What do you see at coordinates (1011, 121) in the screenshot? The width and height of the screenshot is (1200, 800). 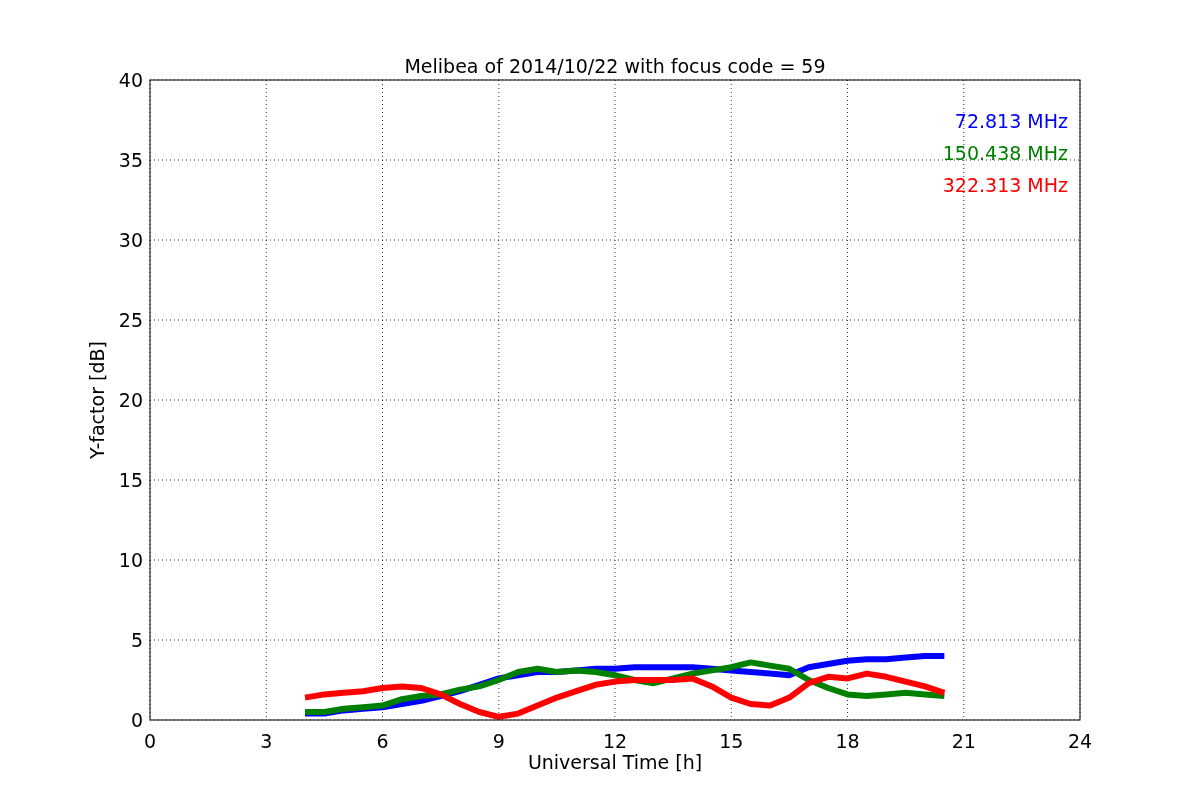 I see `legend-label: 72.813 MHz` at bounding box center [1011, 121].